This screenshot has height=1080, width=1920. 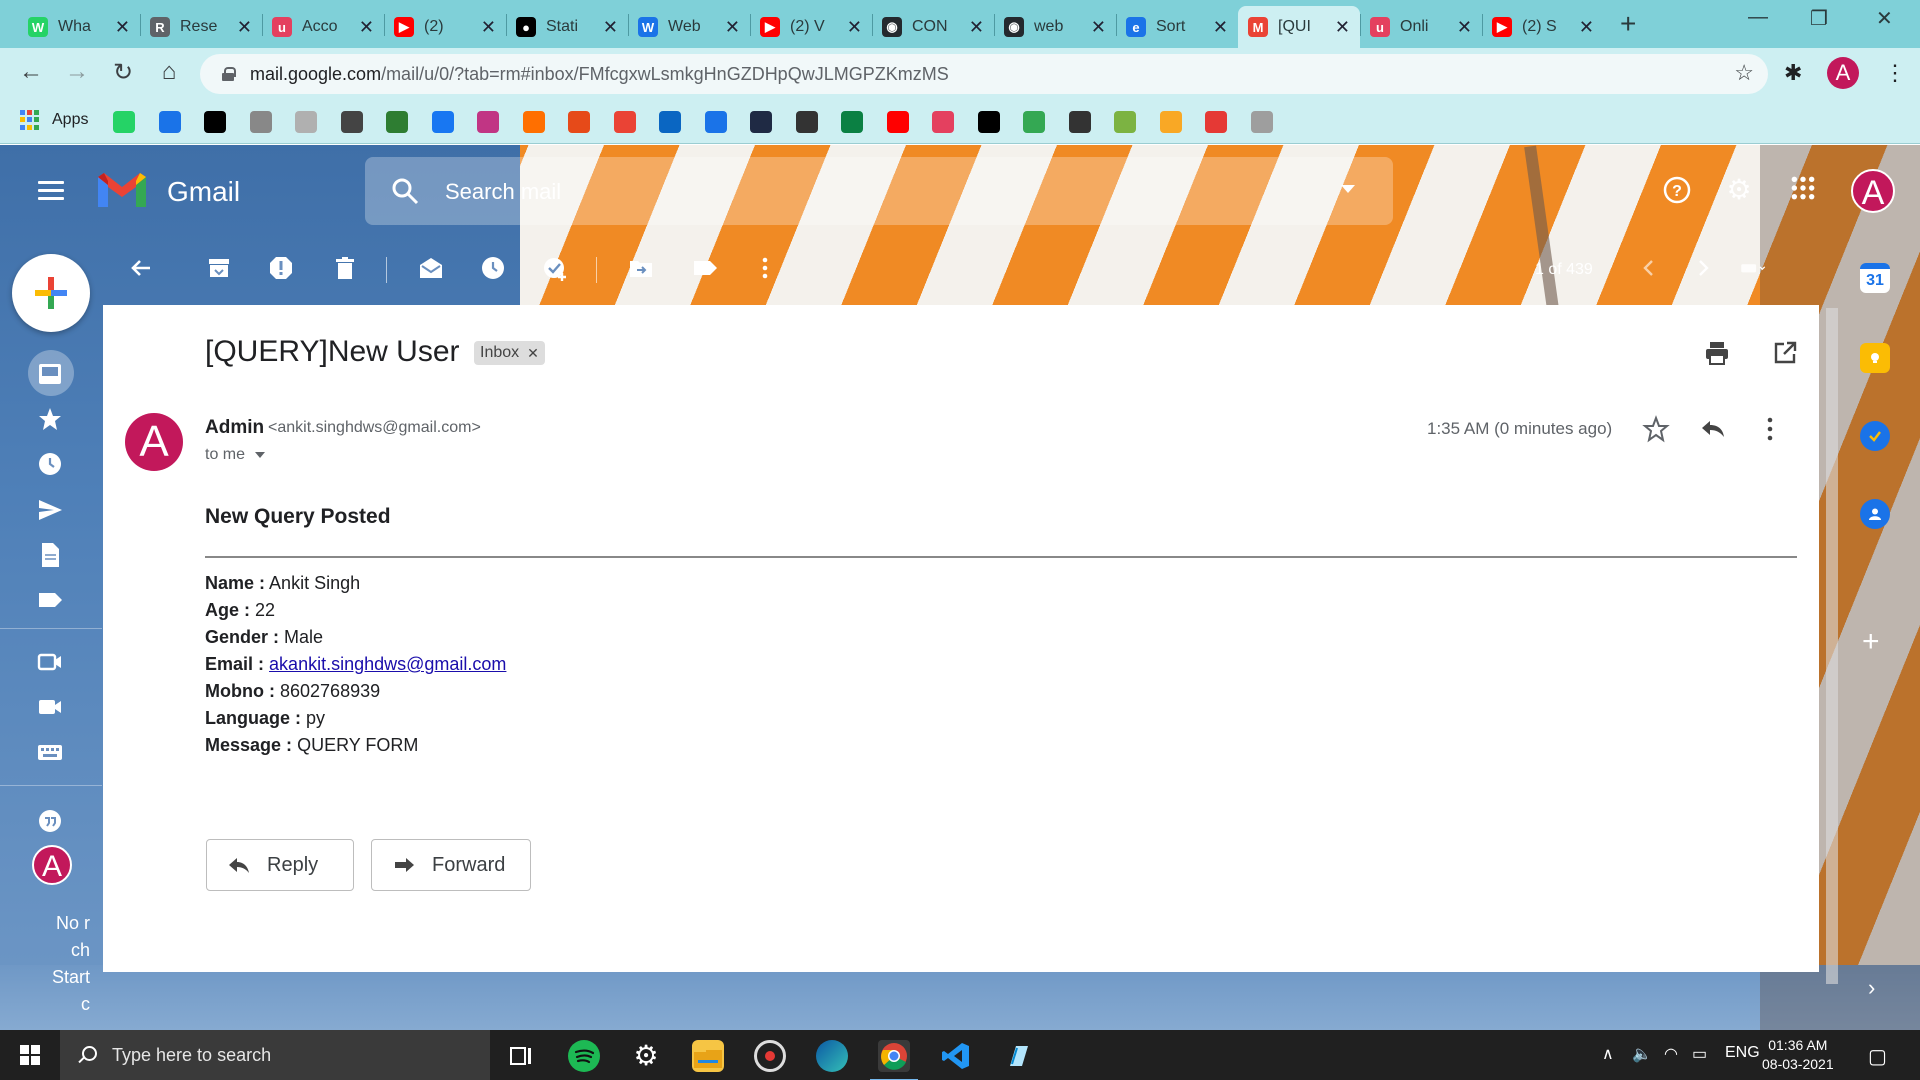 I want to click on sender-avatar: A, so click(x=154, y=442).